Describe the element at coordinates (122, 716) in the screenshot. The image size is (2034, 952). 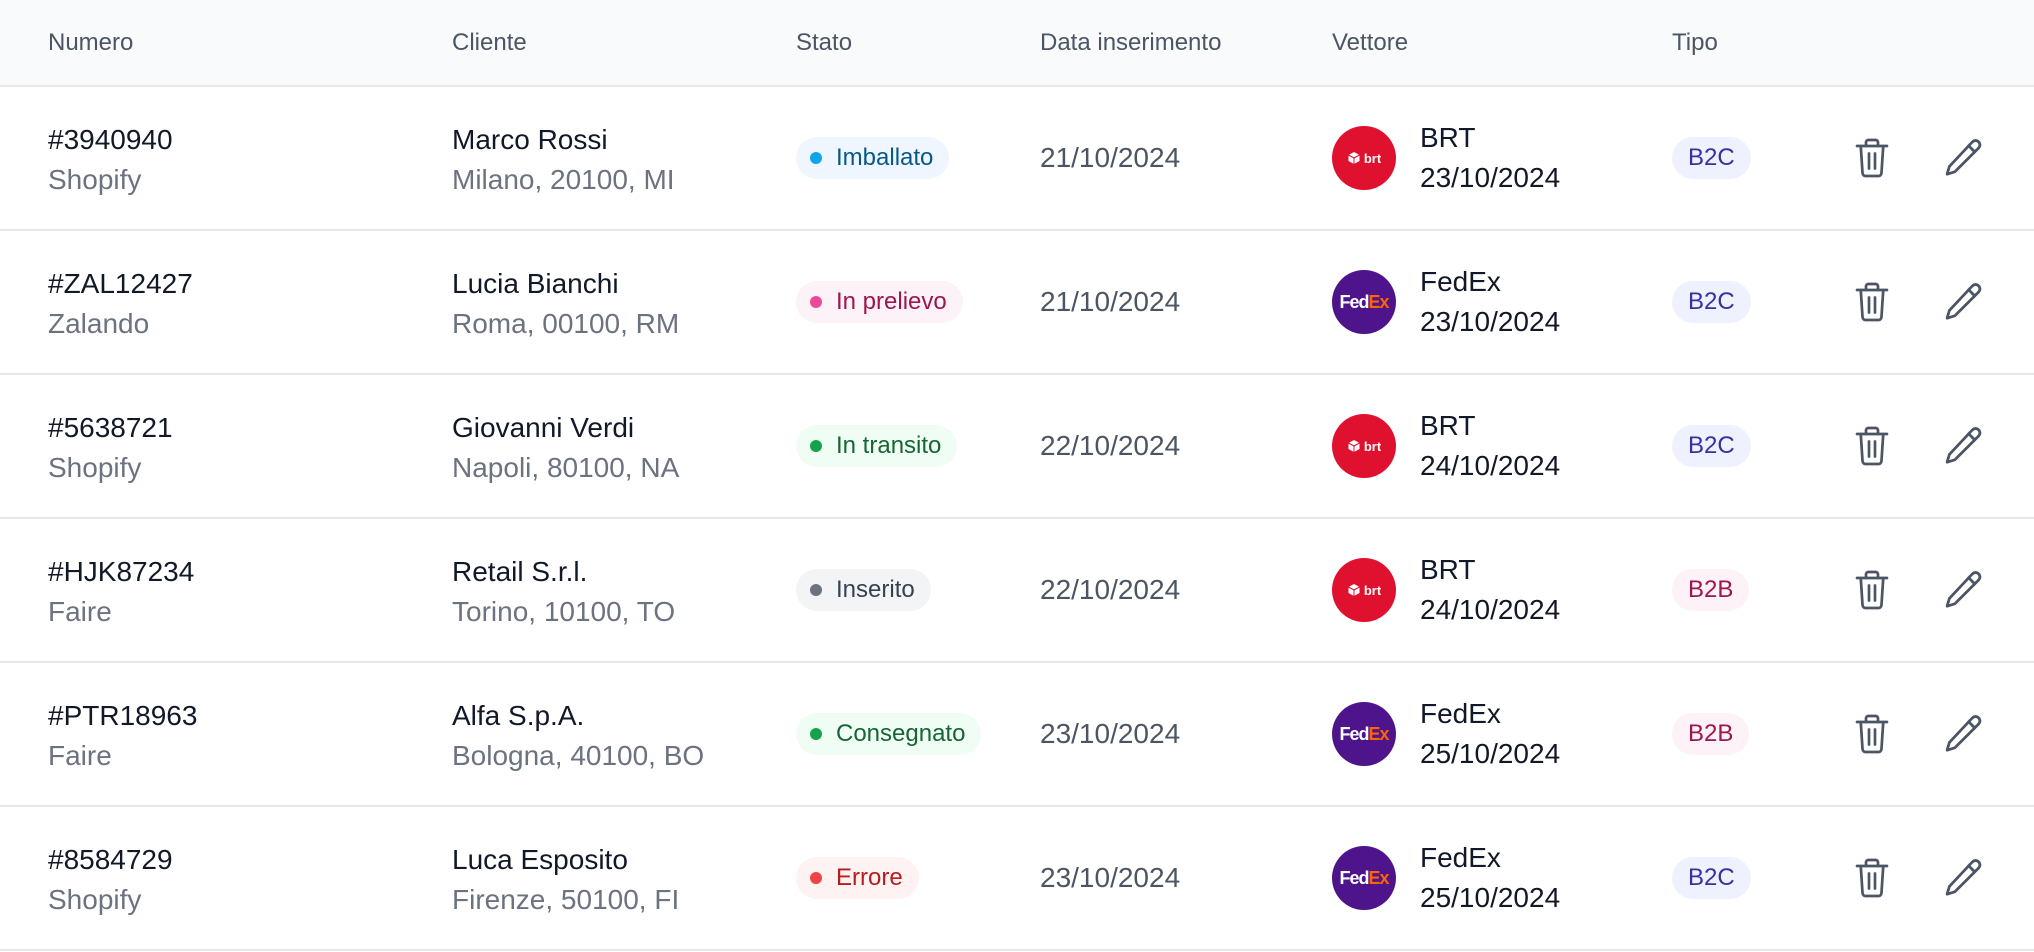
I see `order-number: #PTR18963` at that location.